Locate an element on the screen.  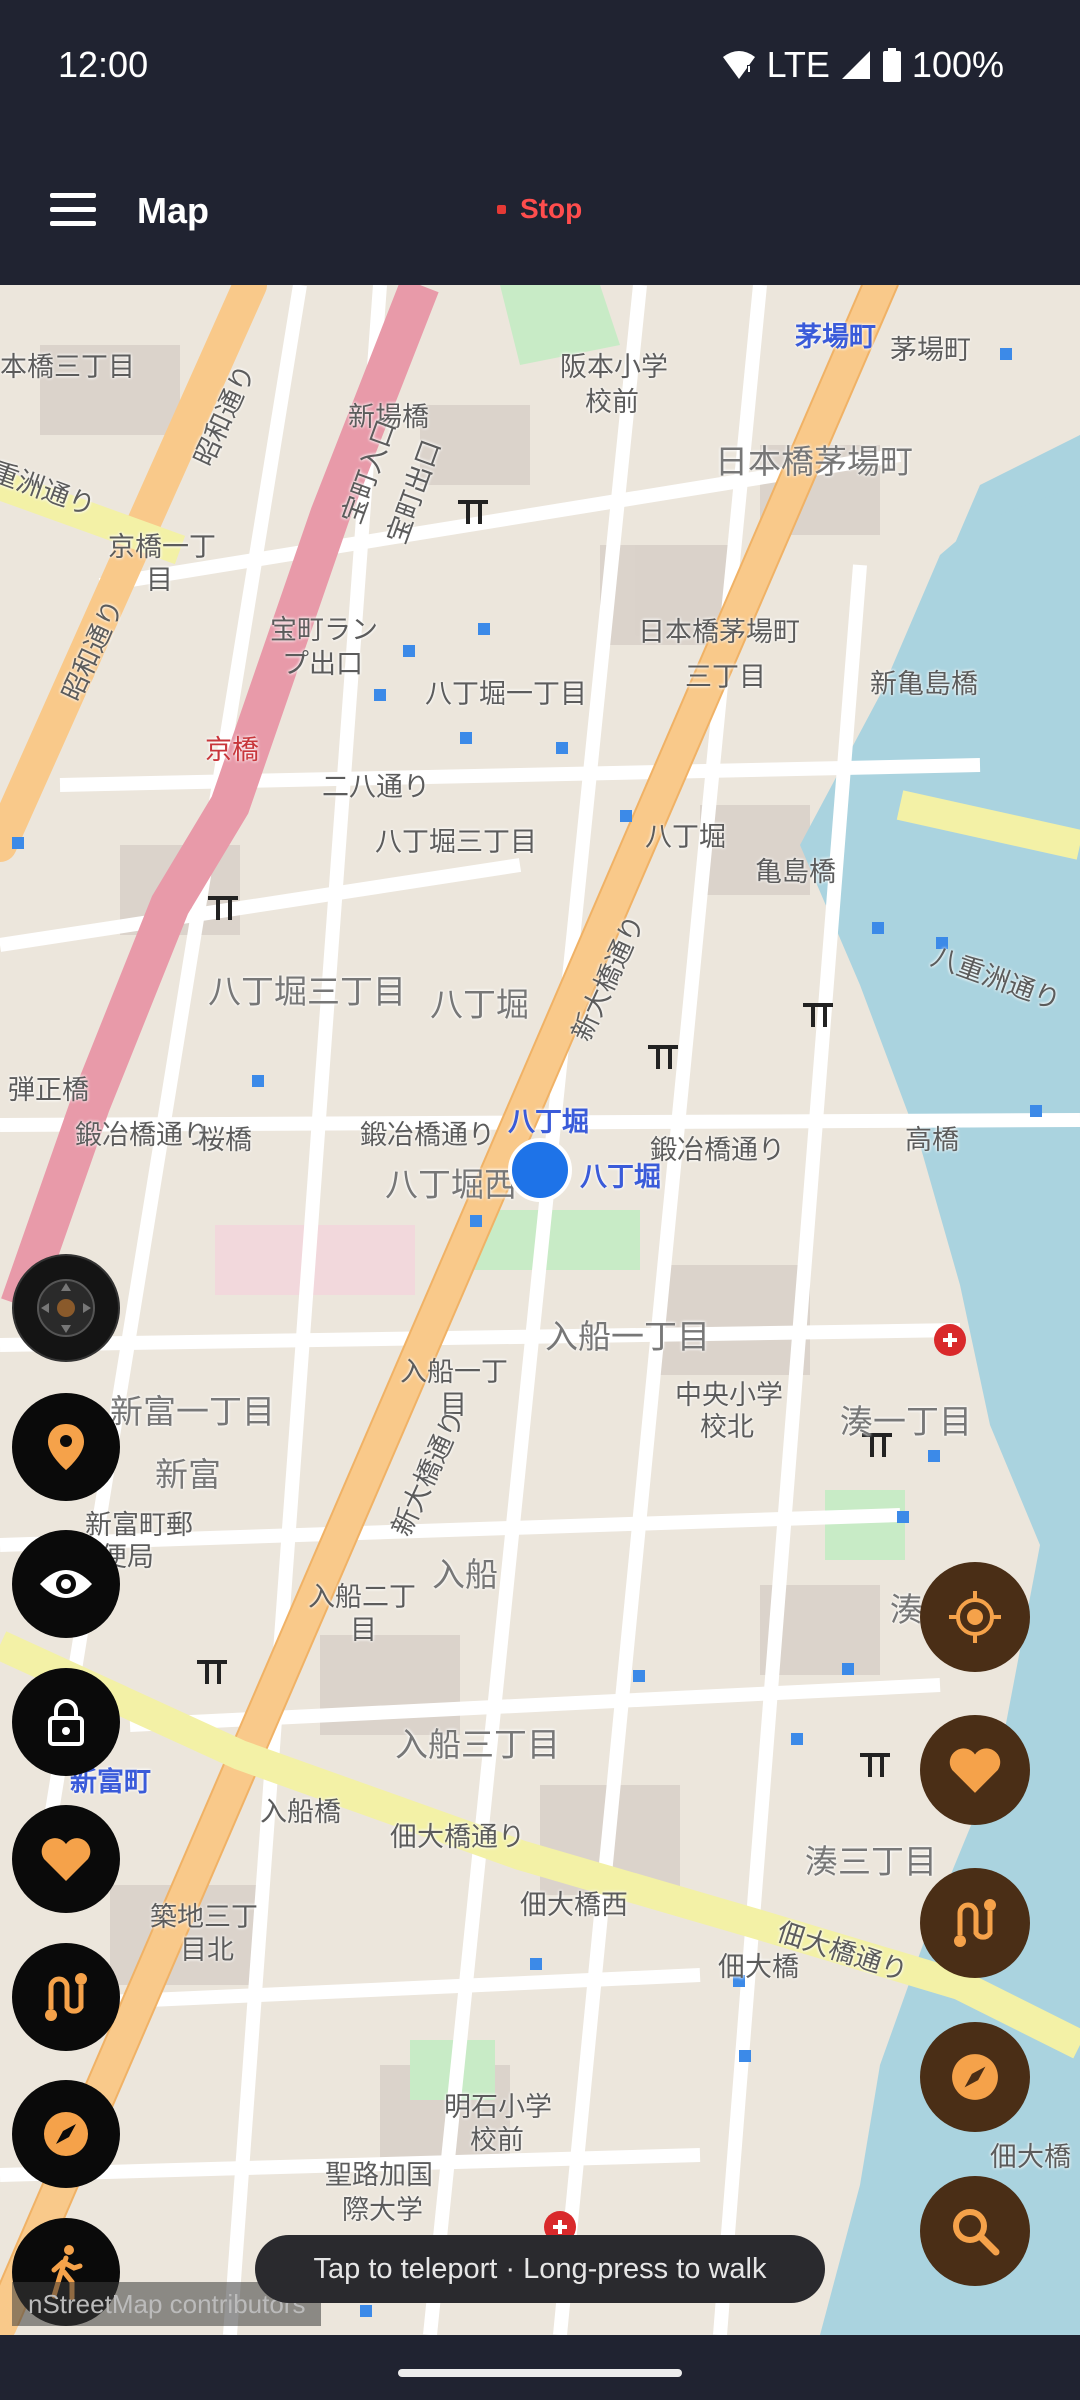
gps-joystick-button is located at coordinates (66, 1308).